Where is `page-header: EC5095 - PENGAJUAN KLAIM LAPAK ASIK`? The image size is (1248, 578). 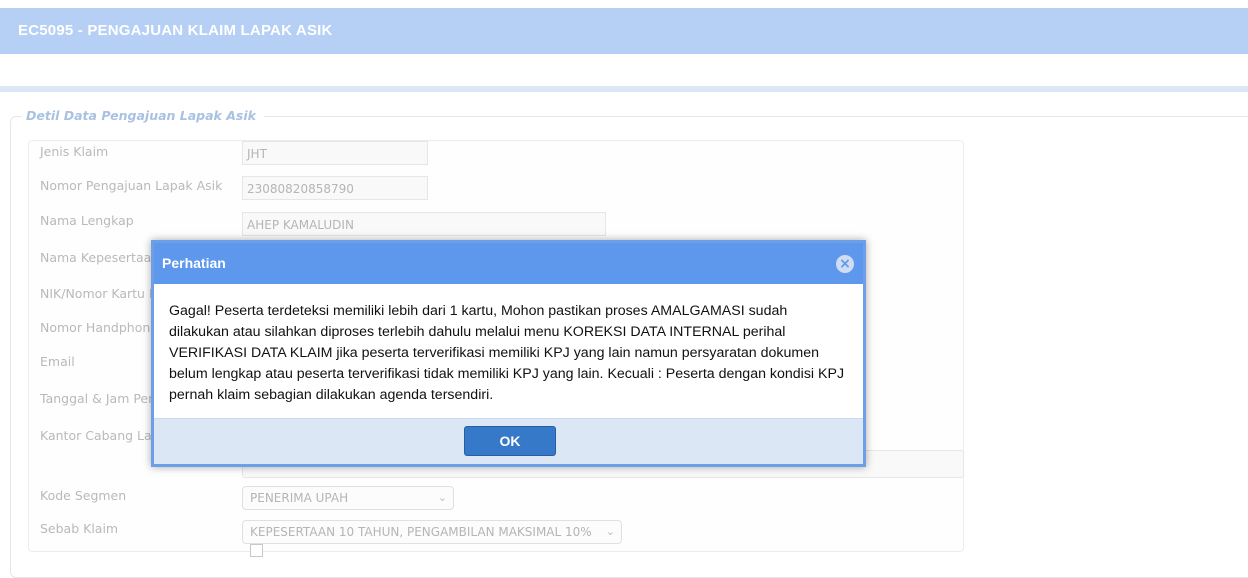 page-header: EC5095 - PENGAJUAN KLAIM LAPAK ASIK is located at coordinates (624, 31).